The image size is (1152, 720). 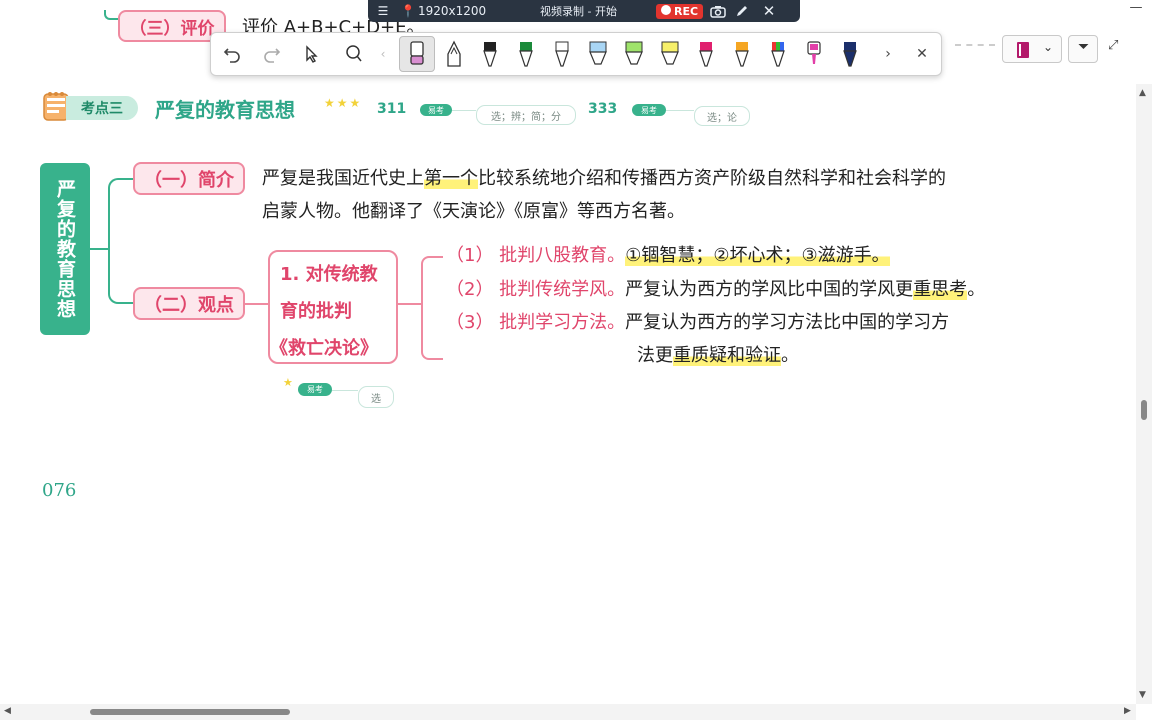 What do you see at coordinates (232, 54) in the screenshot?
I see `undo-icon` at bounding box center [232, 54].